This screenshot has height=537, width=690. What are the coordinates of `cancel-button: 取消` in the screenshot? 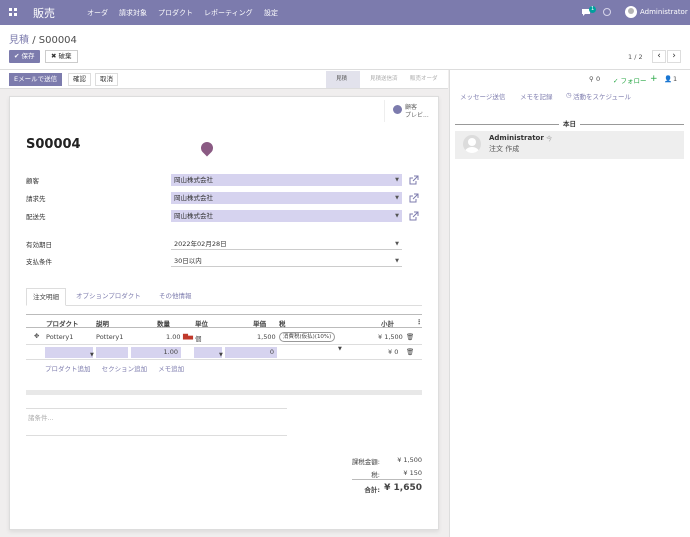 It's located at (106, 79).